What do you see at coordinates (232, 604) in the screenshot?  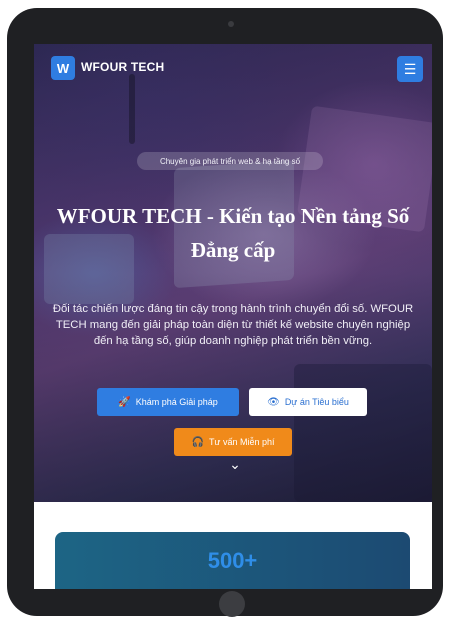 I see `home-button` at bounding box center [232, 604].